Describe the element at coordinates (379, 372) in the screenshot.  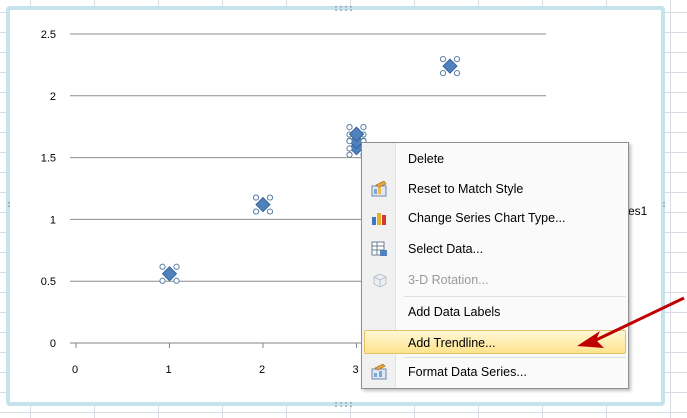
I see `format-series-icon` at that location.